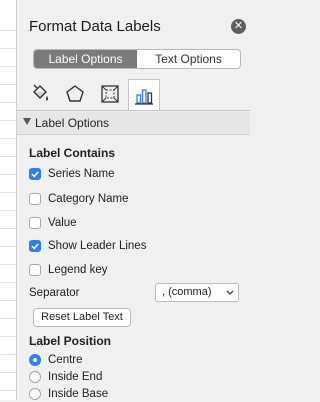  I want to click on category-name-checkbox, so click(35, 199).